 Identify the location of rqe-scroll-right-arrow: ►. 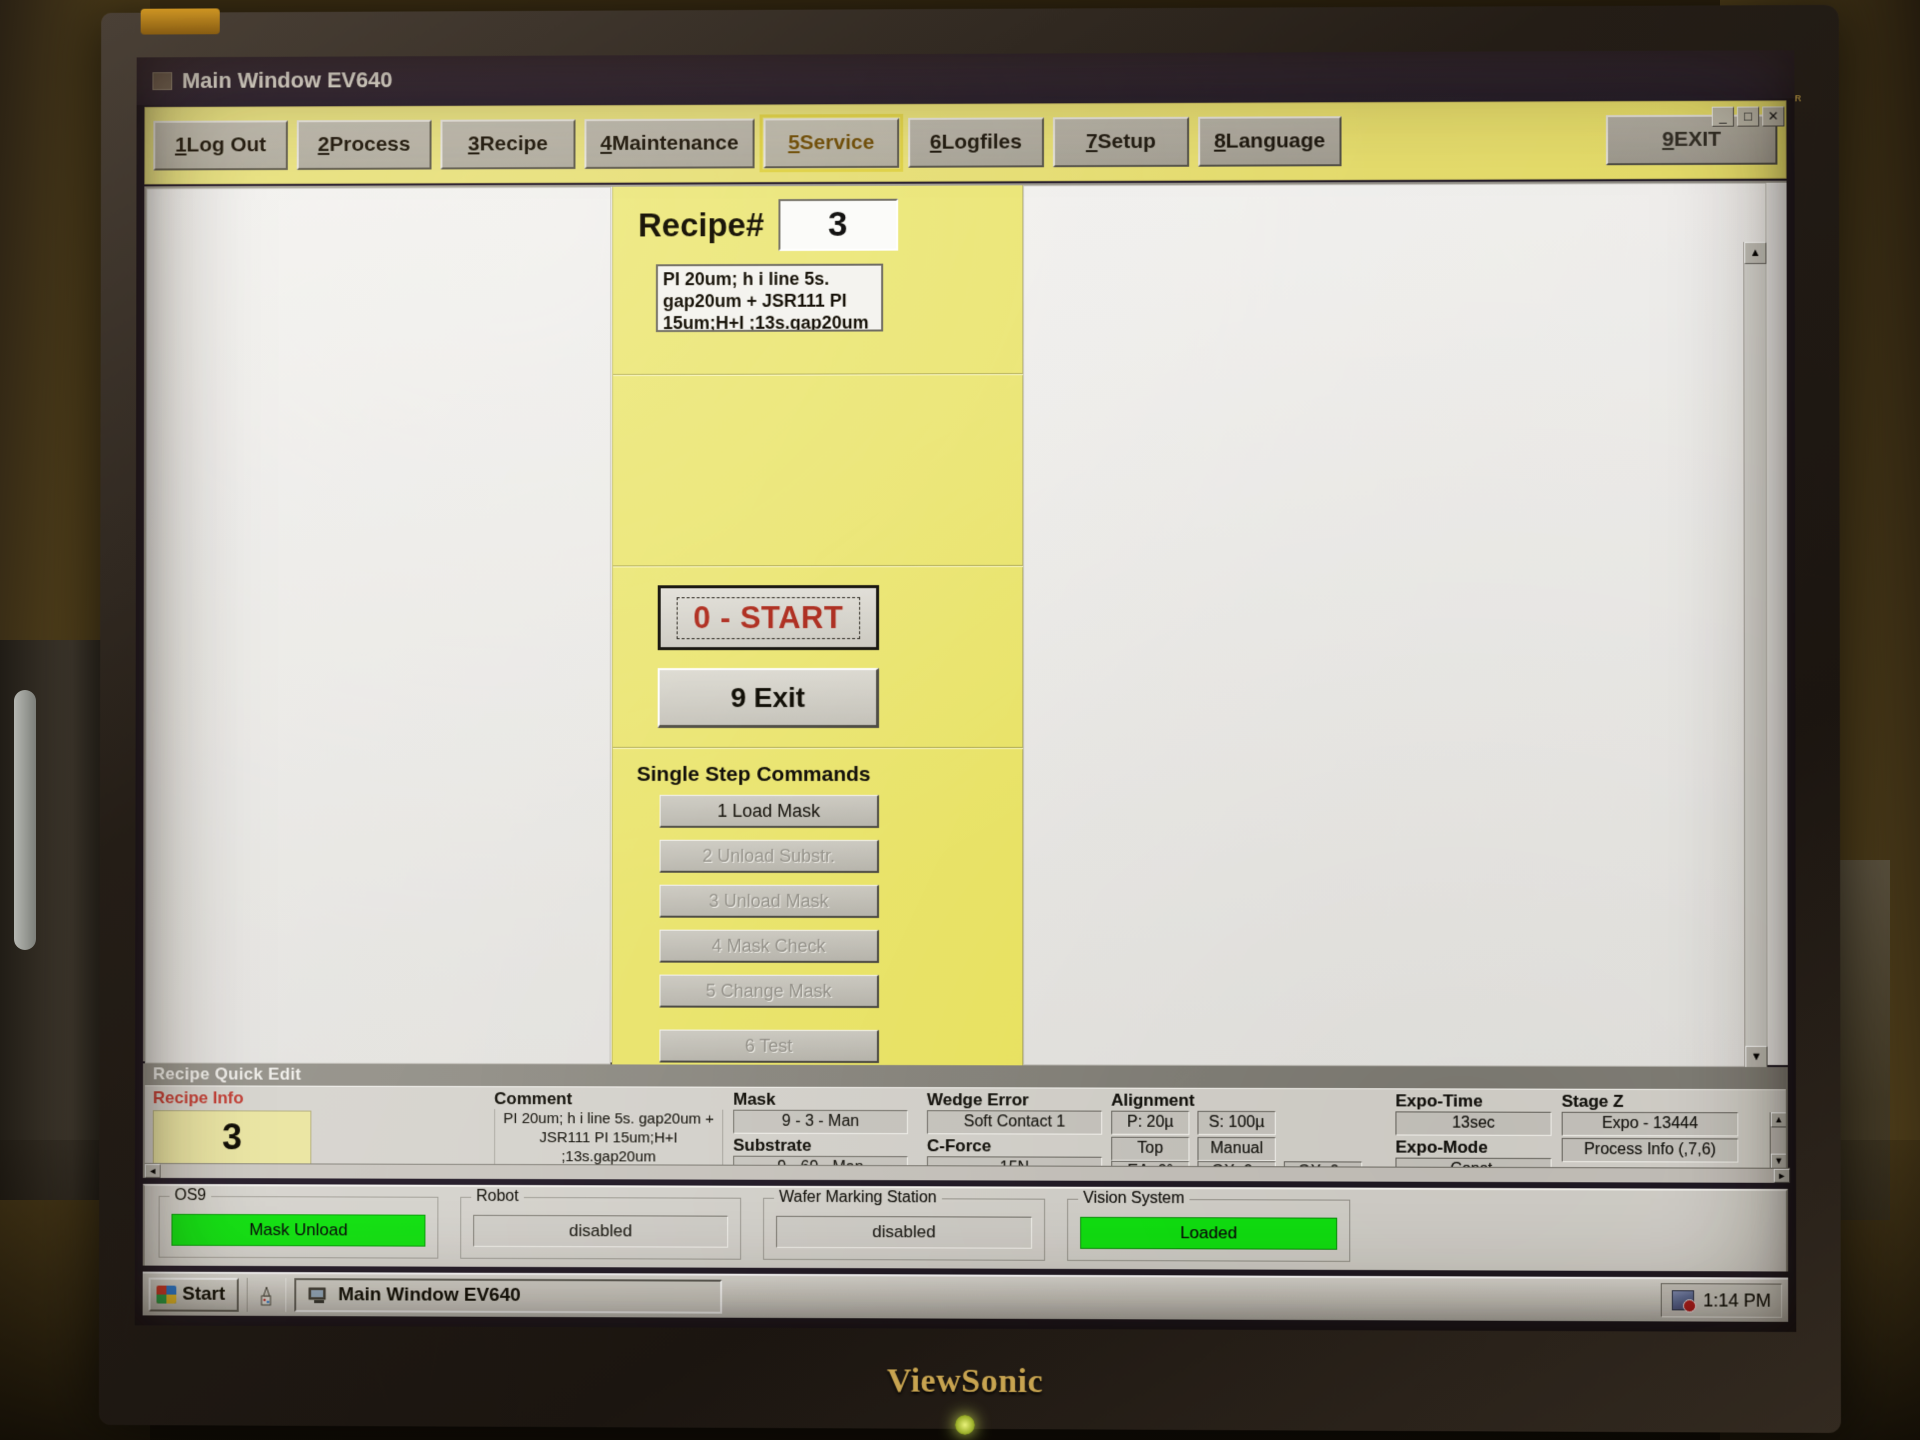
(1781, 1175).